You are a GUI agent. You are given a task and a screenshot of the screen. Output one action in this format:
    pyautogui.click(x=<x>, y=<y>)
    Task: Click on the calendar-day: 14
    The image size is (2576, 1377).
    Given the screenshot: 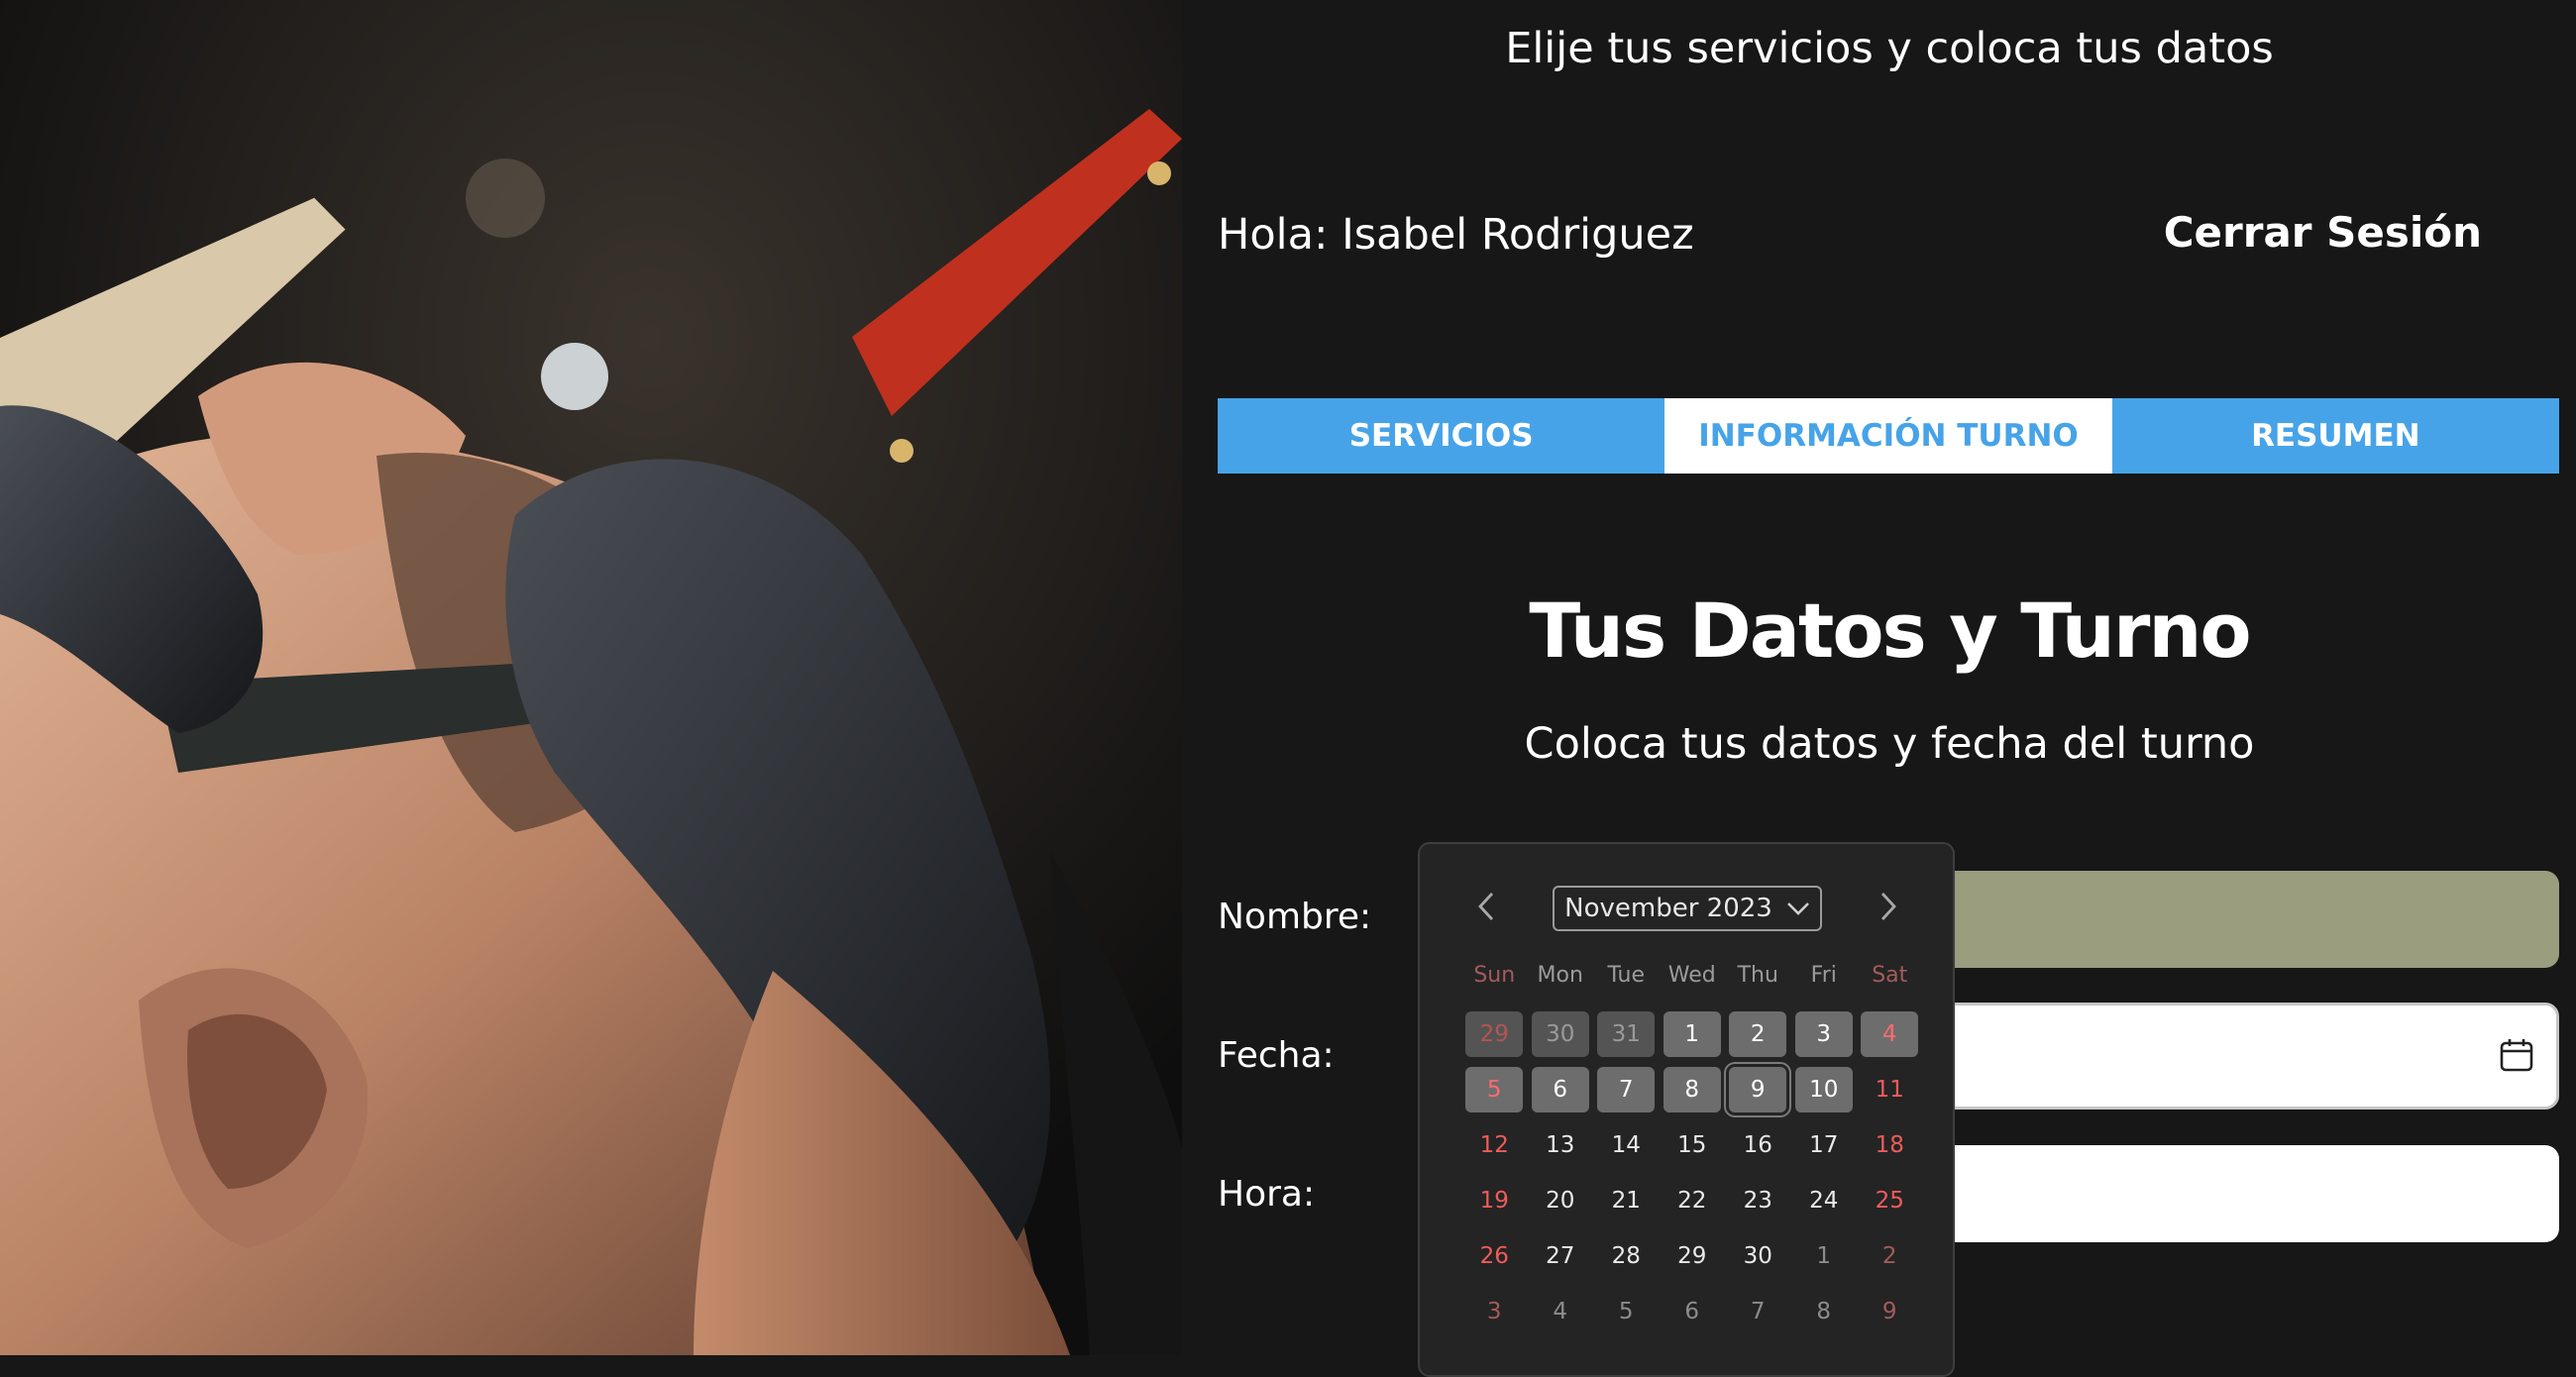 What is the action you would take?
    pyautogui.click(x=1626, y=1145)
    